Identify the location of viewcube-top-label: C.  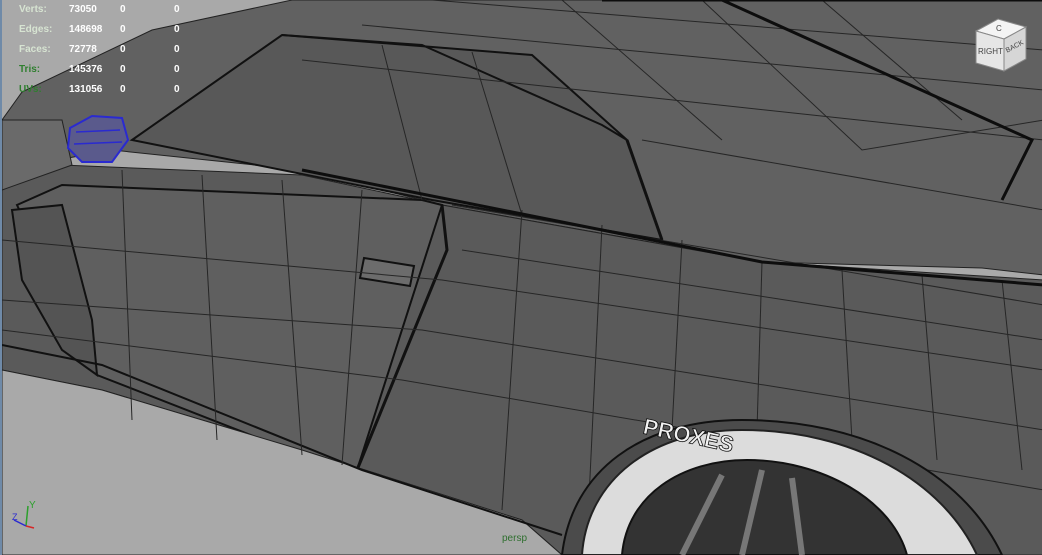
(999, 28).